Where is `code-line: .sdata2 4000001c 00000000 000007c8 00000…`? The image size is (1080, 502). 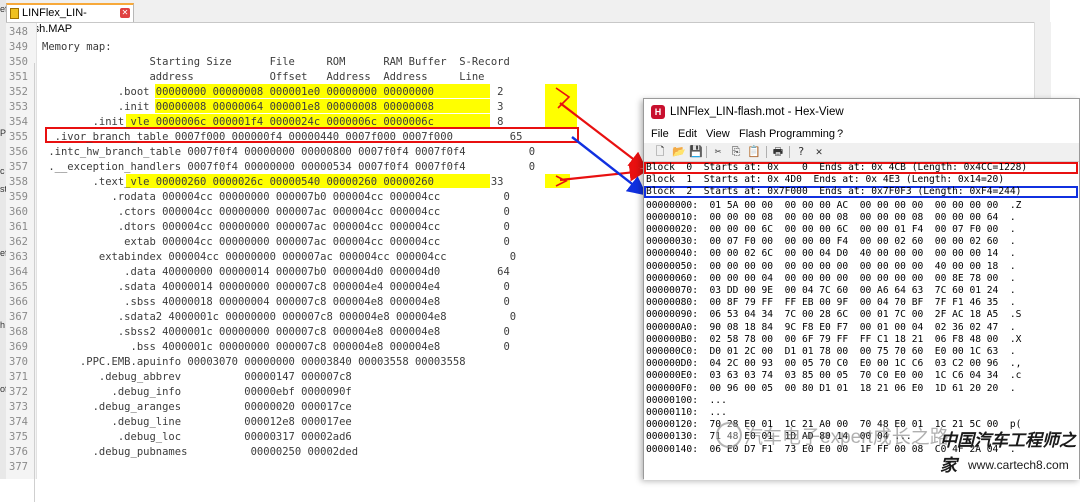
code-line: .sdata2 4000001c 00000000 000007c8 00000… is located at coordinates (279, 317).